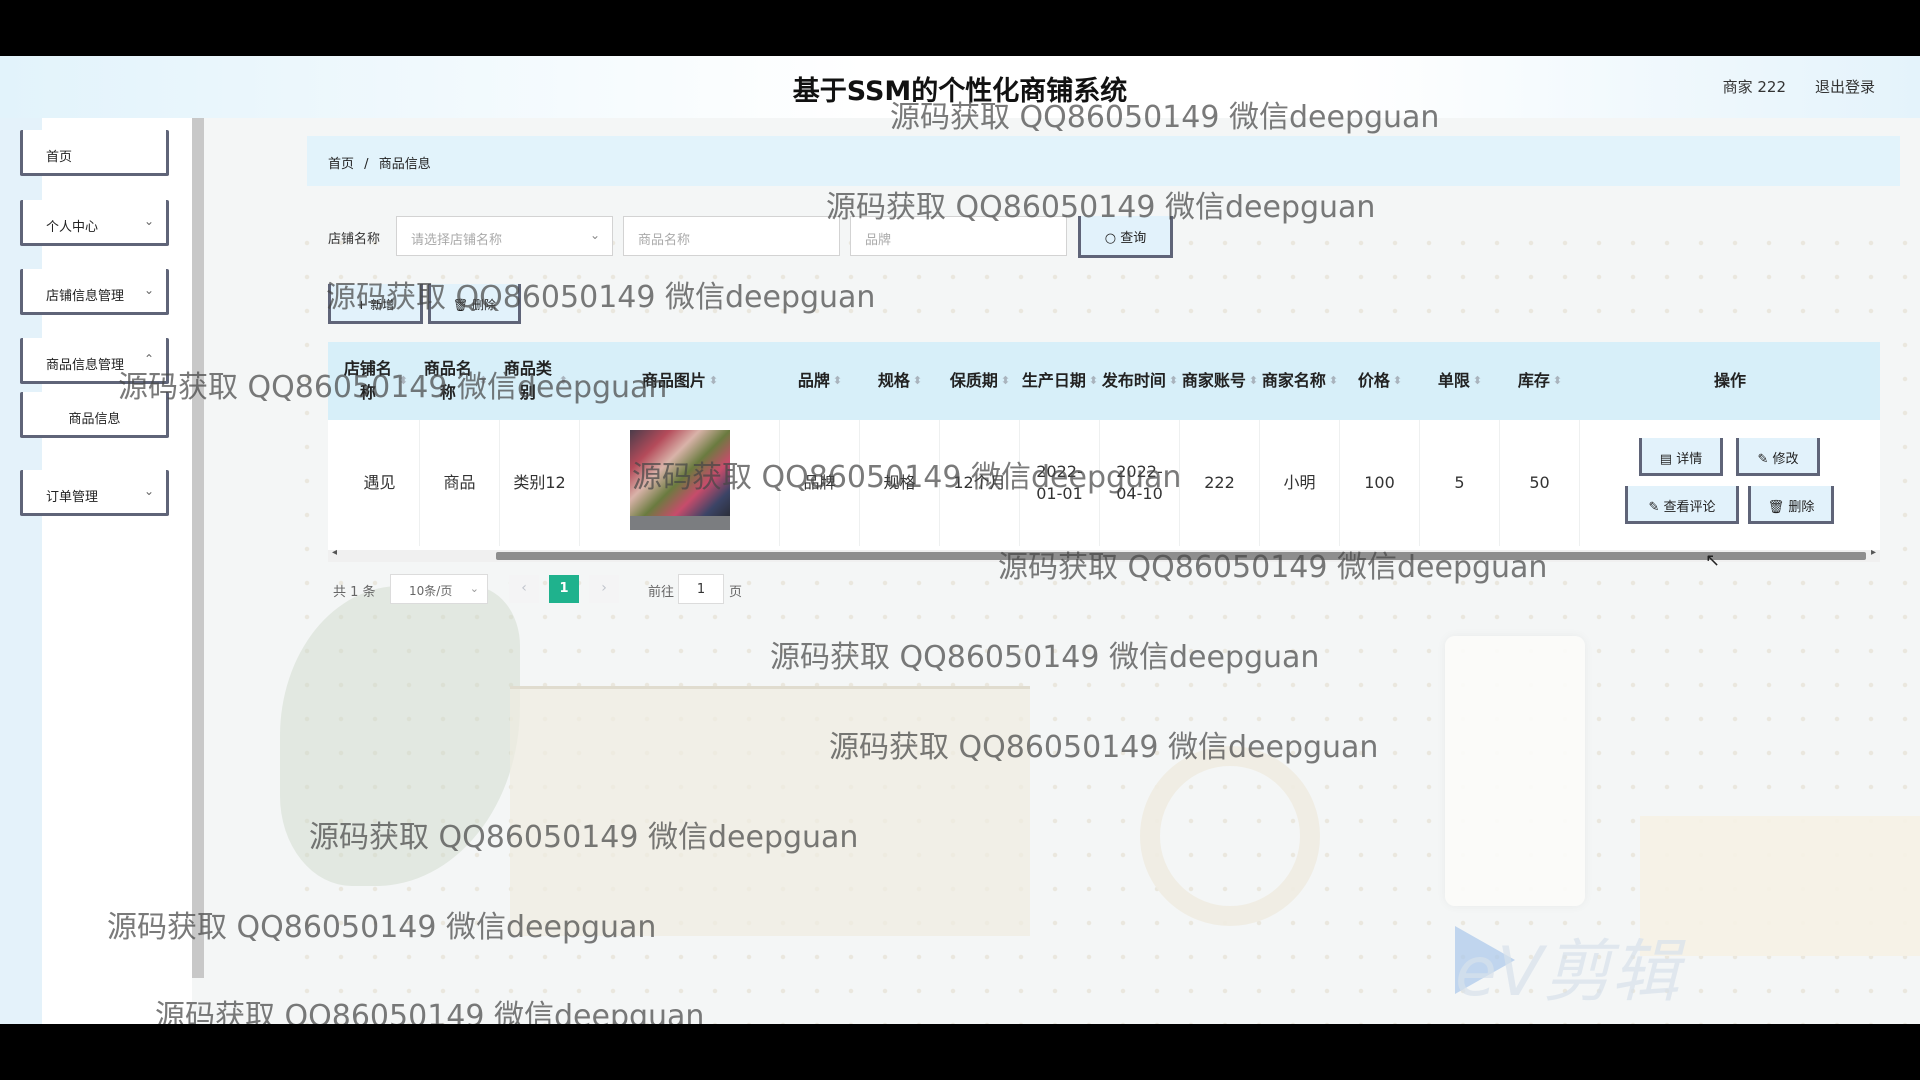  Describe the element at coordinates (664, 240) in the screenshot. I see `product-name-placeholder: 商品名称` at that location.